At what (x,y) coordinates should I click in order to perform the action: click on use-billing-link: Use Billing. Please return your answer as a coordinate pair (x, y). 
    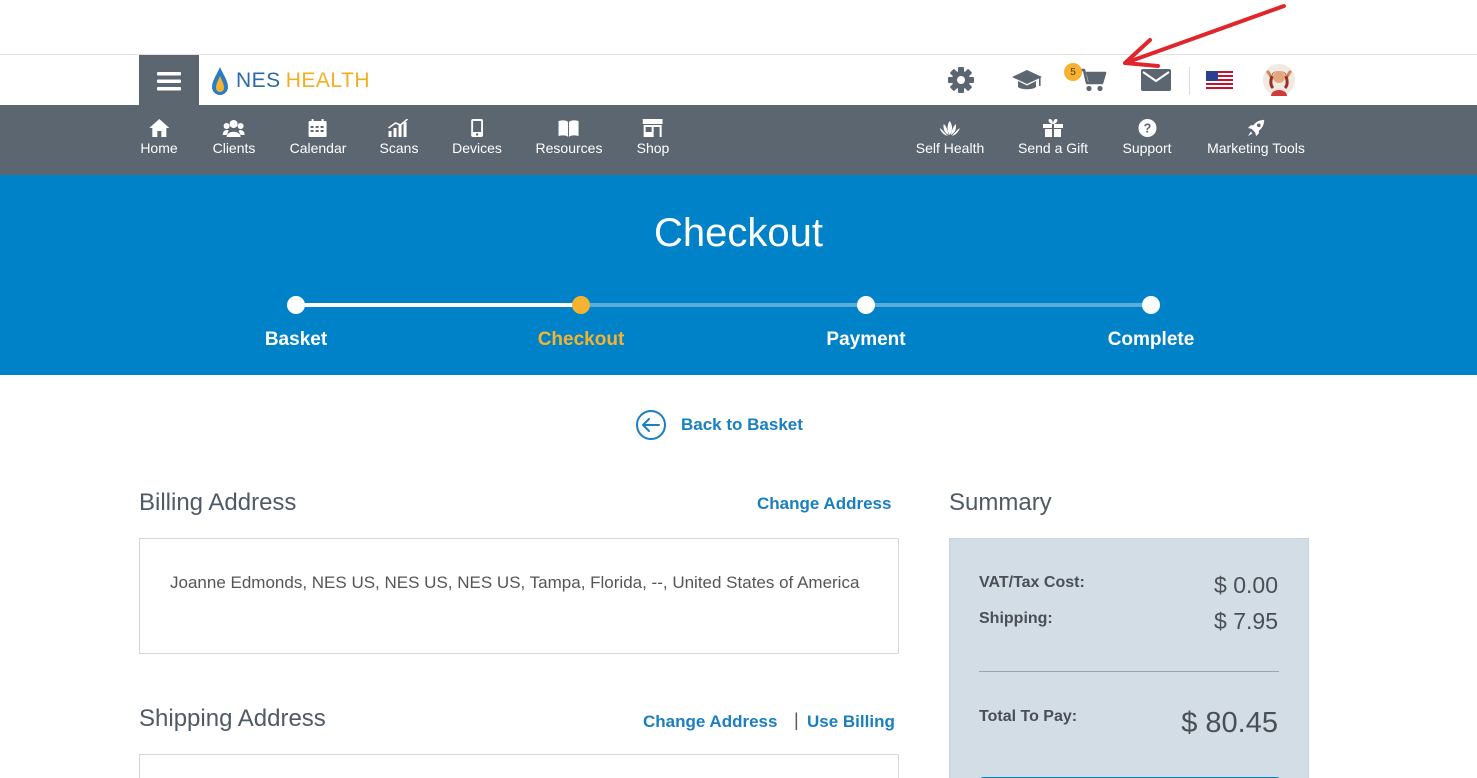
    Looking at the image, I should click on (851, 722).